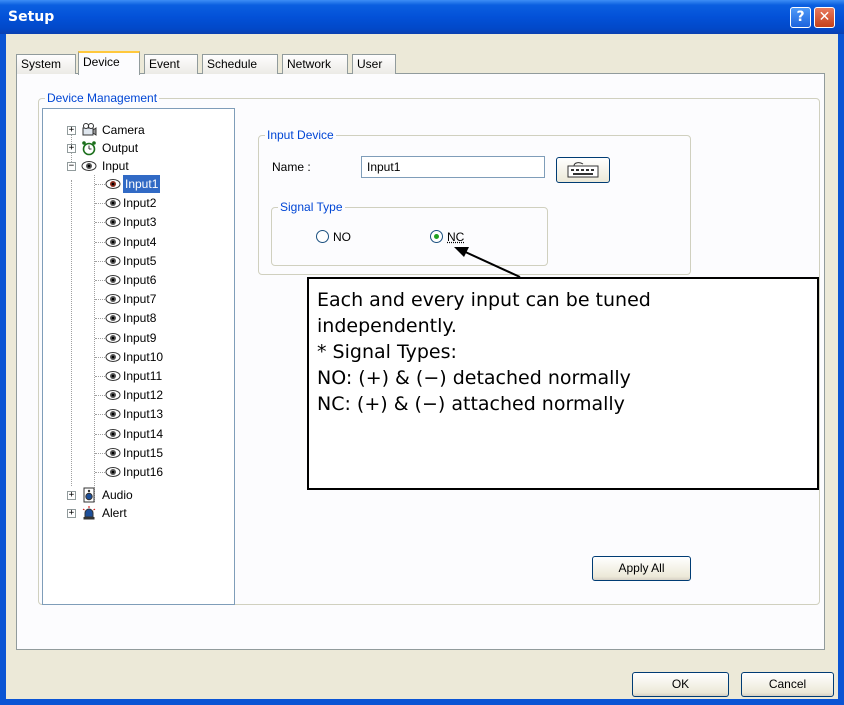 Image resolution: width=844 pixels, height=705 pixels. I want to click on siren-icon, so click(89, 513).